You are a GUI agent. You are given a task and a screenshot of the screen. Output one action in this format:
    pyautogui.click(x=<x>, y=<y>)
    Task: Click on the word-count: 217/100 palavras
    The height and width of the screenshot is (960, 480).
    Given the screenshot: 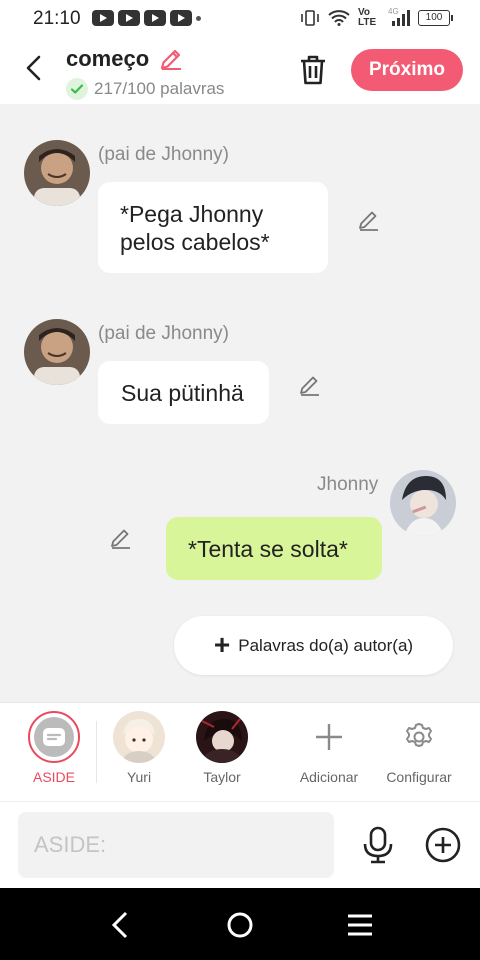 What is the action you would take?
    pyautogui.click(x=145, y=89)
    